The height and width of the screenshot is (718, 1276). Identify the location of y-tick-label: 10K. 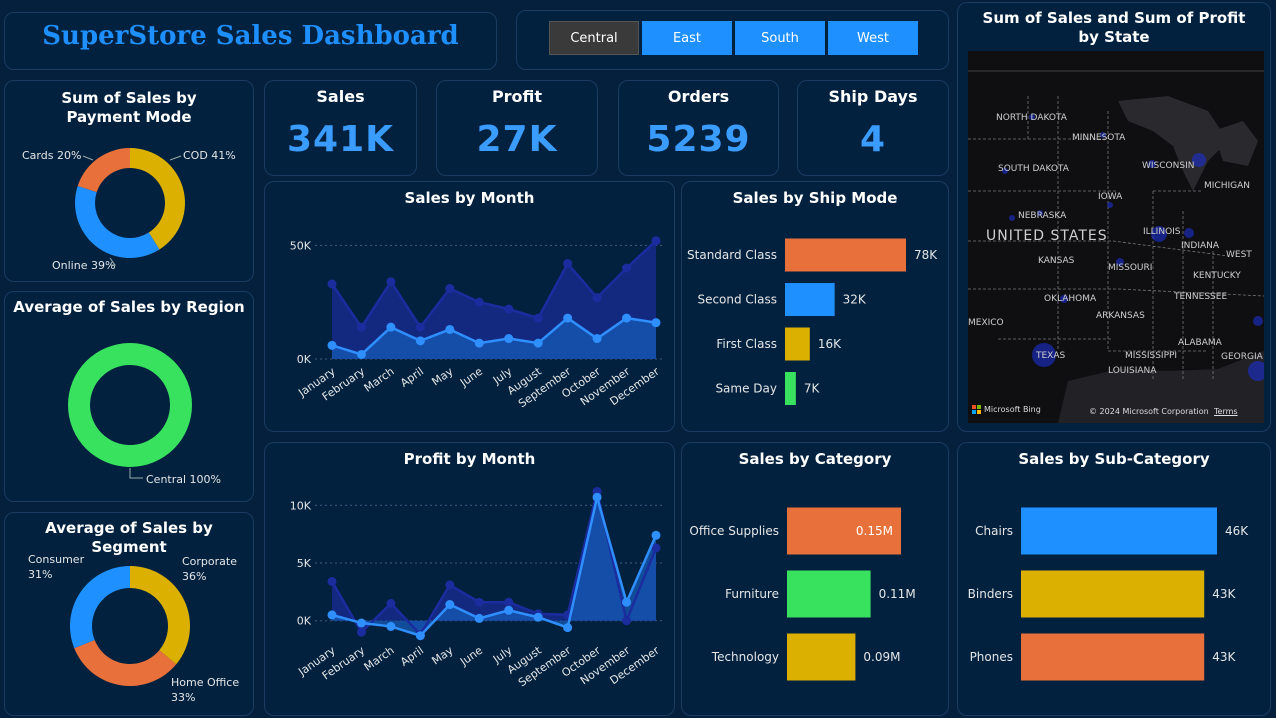
(301, 505).